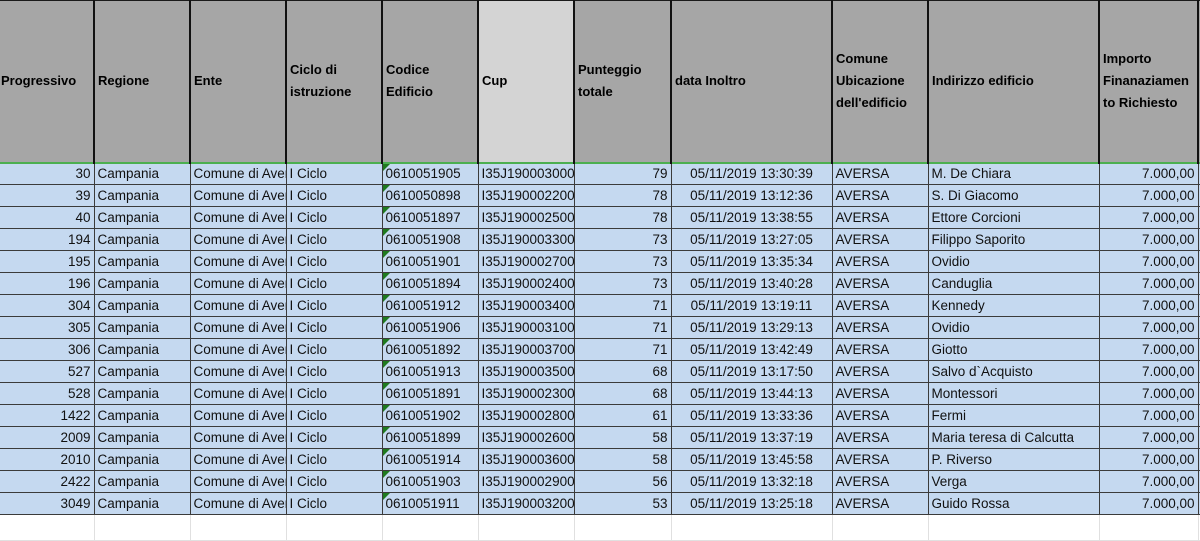 This screenshot has height=541, width=1200. I want to click on cell-indirizzo: Filippo Saporito, so click(1013, 239).